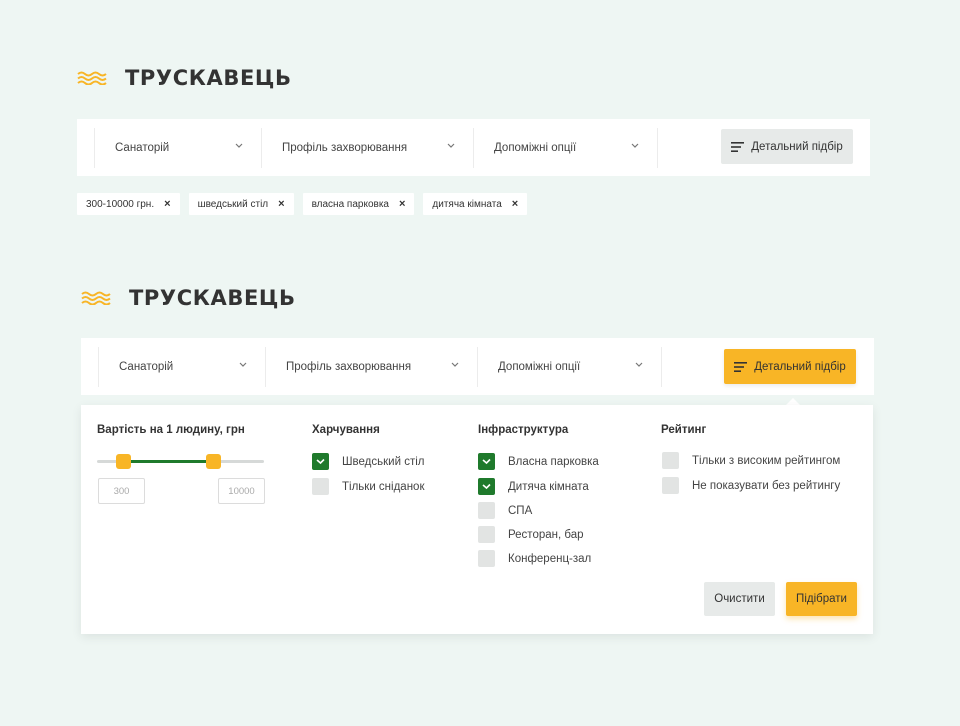  Describe the element at coordinates (467, 204) in the screenshot. I see `filter-tag-label: дитяча кімната` at that location.